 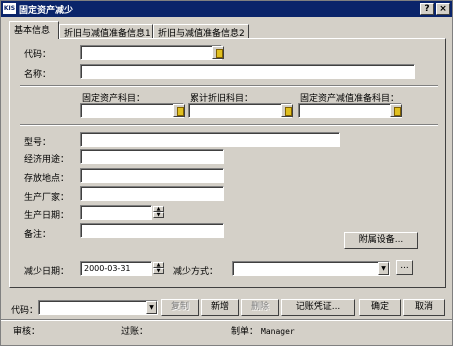 I want to click on asset-account-picker-icon, so click(x=179, y=110).